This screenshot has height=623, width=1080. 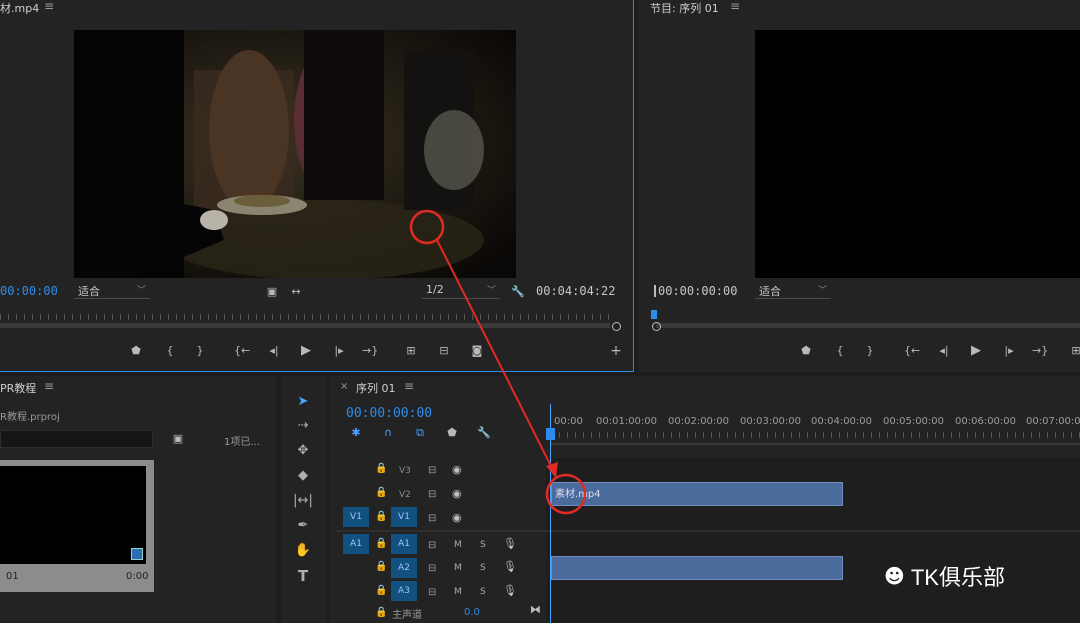 What do you see at coordinates (552, 470) in the screenshot?
I see `annotation-arrow-head` at bounding box center [552, 470].